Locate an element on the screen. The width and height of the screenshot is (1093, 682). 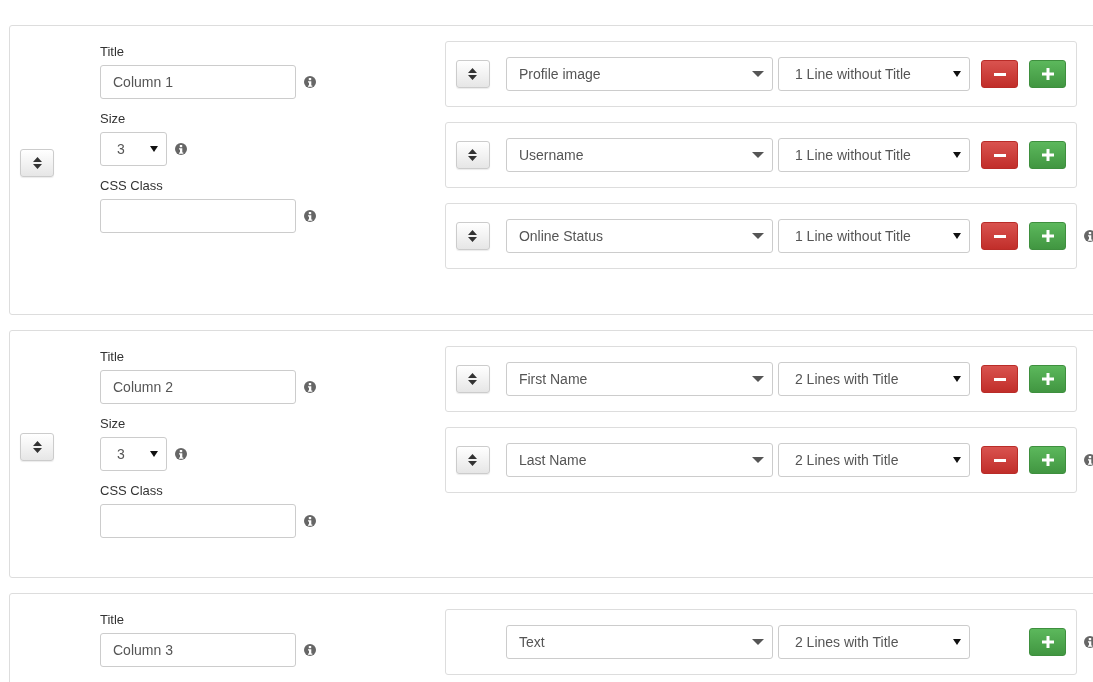
field-dropdown: Online Status is located at coordinates (639, 236).